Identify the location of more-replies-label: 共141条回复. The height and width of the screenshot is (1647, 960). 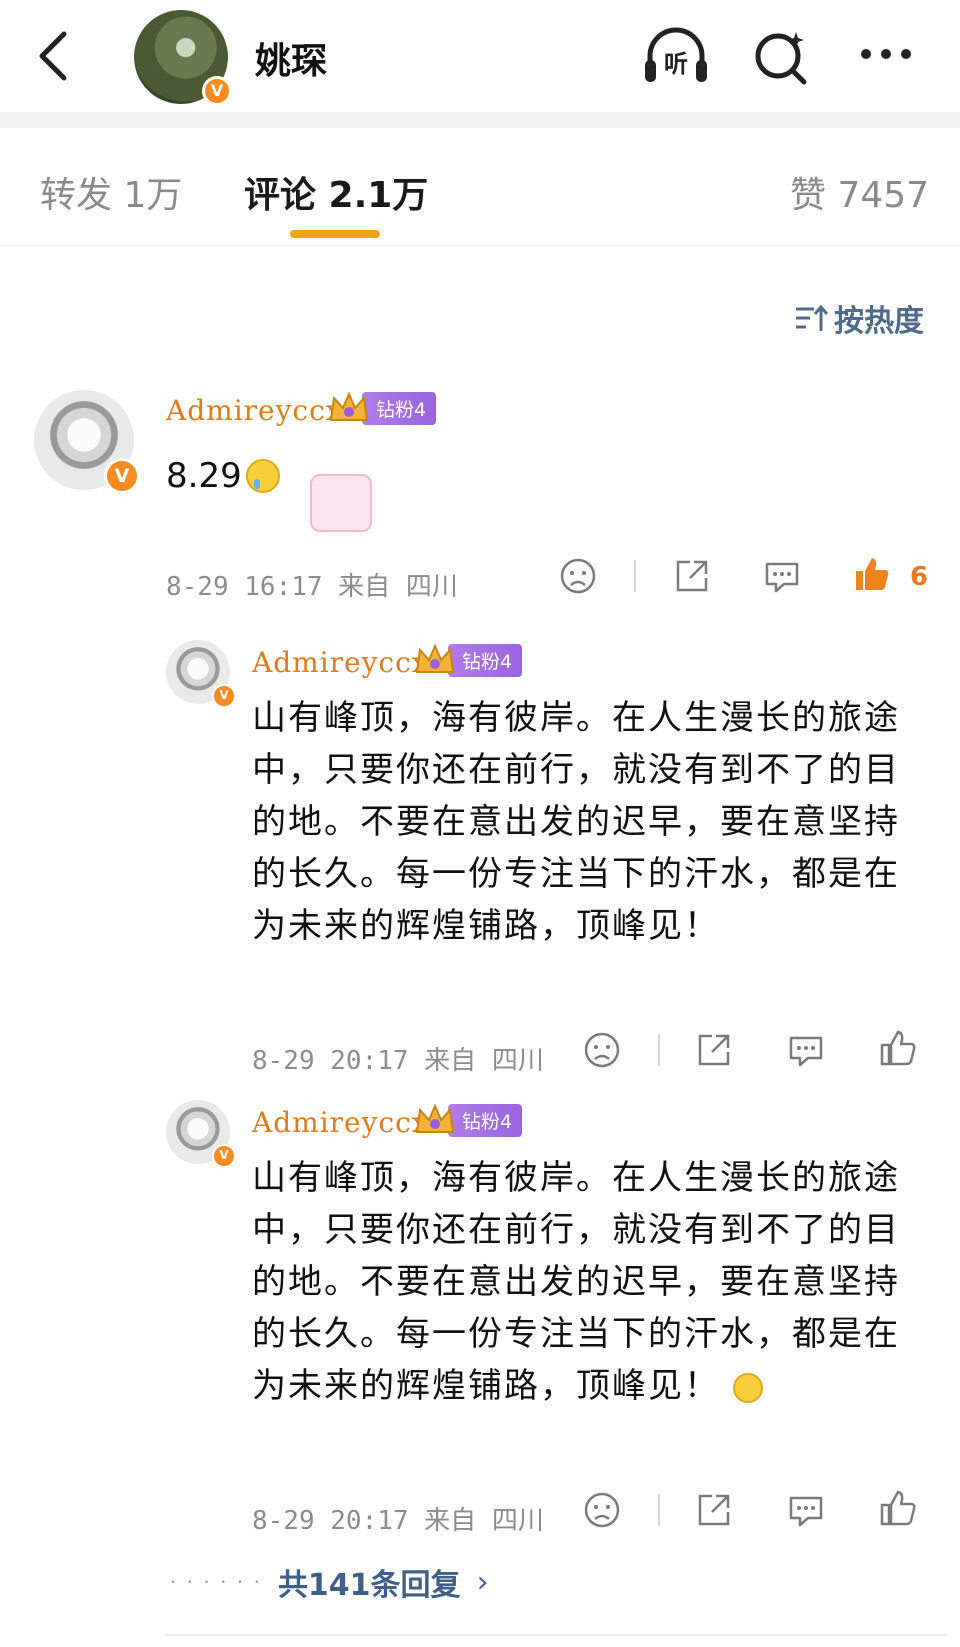
(369, 1585).